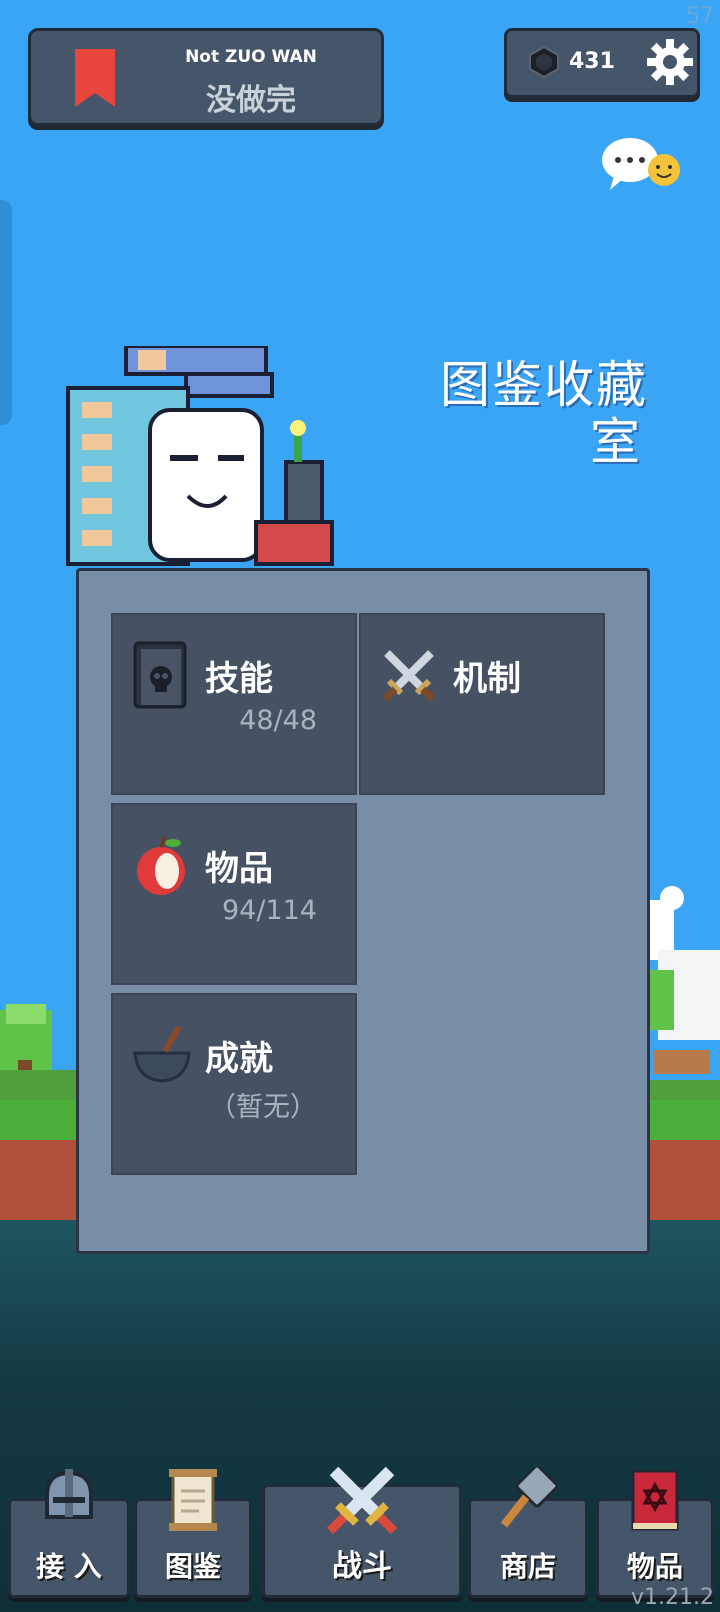 This screenshot has width=720, height=1612. What do you see at coordinates (670, 62) in the screenshot?
I see `gear-icon` at bounding box center [670, 62].